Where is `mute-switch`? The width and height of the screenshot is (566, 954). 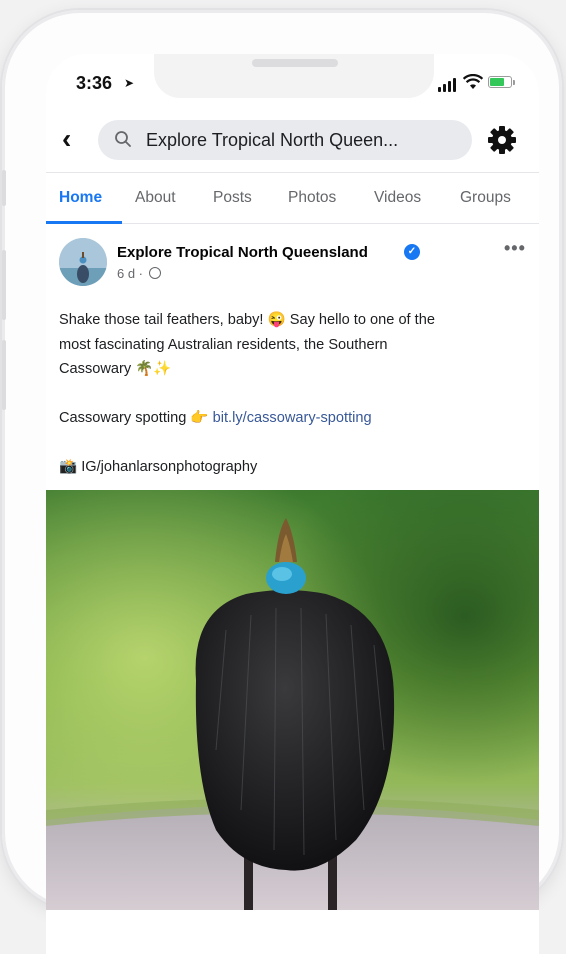
mute-switch is located at coordinates (4, 188).